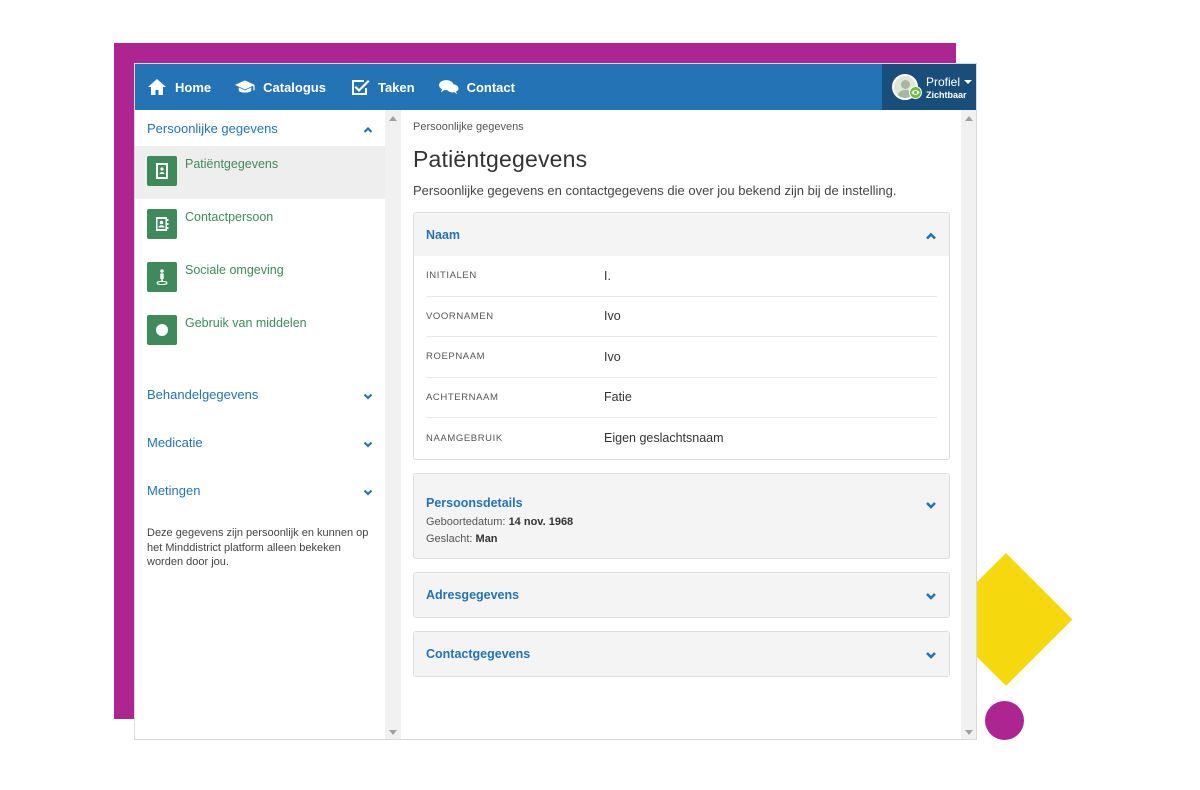 The width and height of the screenshot is (1200, 790). What do you see at coordinates (162, 171) in the screenshot?
I see `id-card-icon` at bounding box center [162, 171].